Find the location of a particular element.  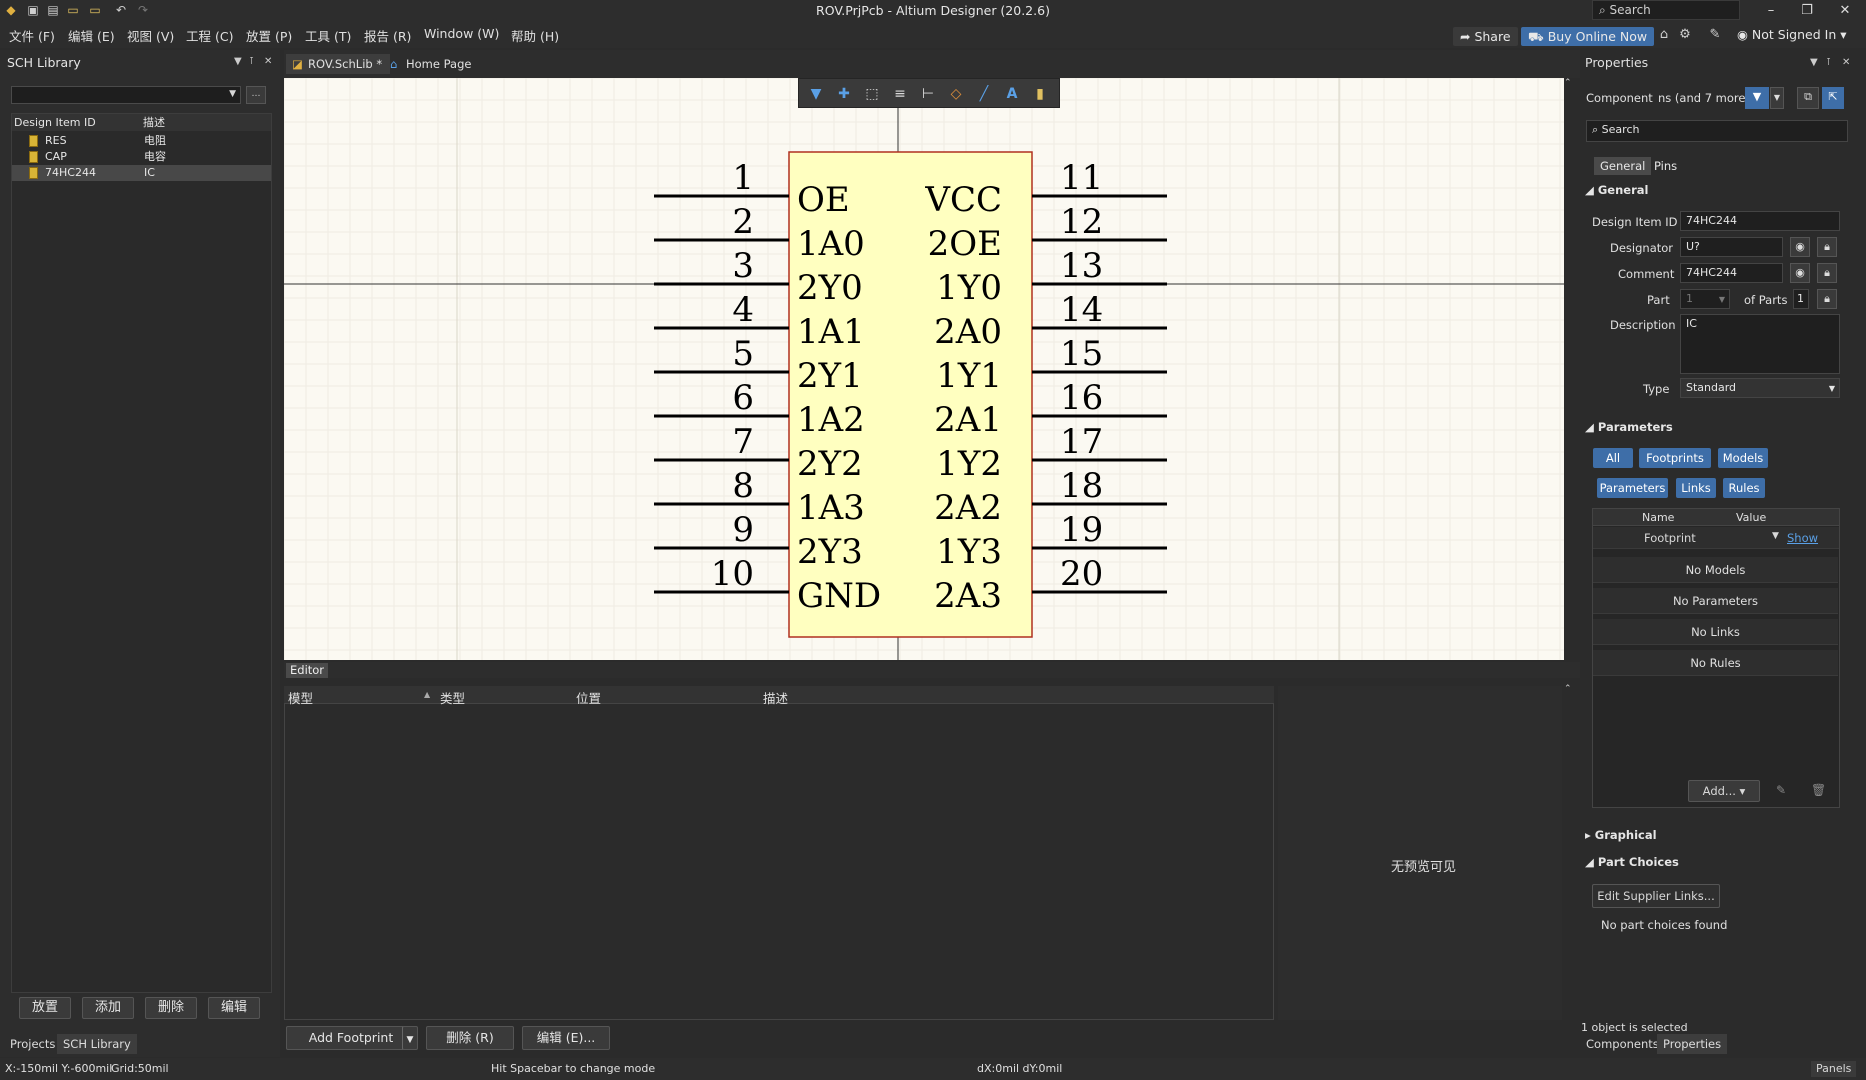

menu-file: 文件 (F) is located at coordinates (32, 35).